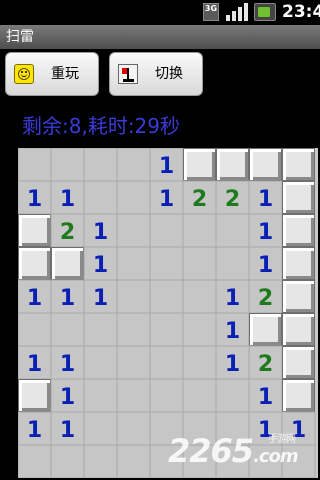 This screenshot has height=480, width=320. Describe the element at coordinates (52, 74) in the screenshot. I see `restart-button: 重玩` at that location.